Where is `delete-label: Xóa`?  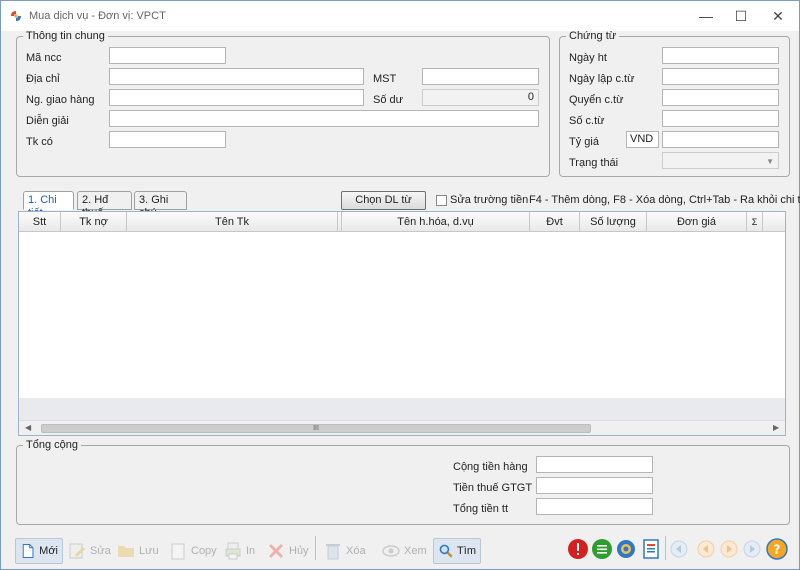 delete-label: Xóa is located at coordinates (356, 551).